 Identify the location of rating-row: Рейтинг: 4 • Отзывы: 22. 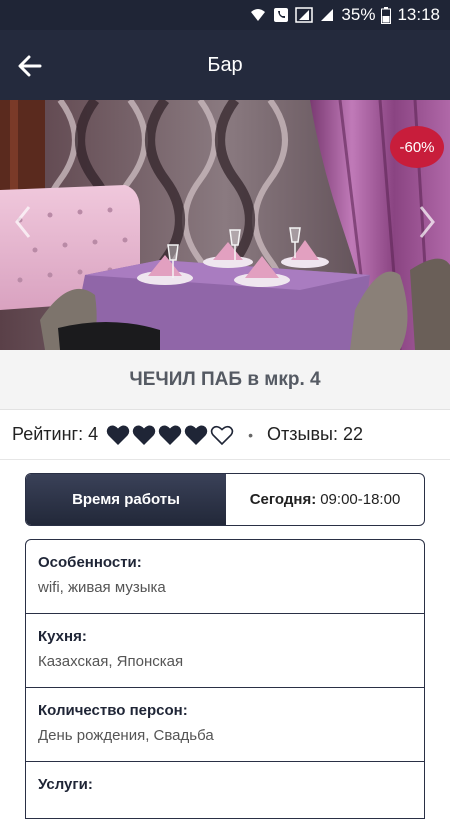
(225, 435).